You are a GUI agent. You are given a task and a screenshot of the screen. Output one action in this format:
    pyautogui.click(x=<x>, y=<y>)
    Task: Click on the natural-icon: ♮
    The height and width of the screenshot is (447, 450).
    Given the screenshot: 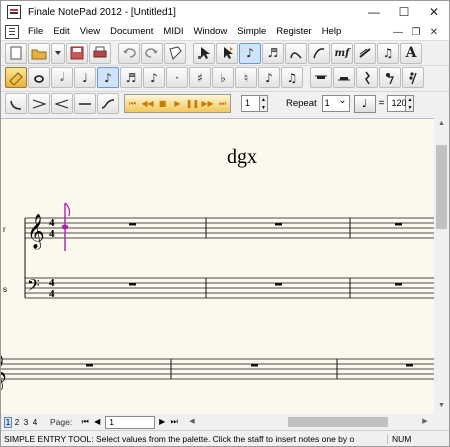 What is the action you would take?
    pyautogui.click(x=246, y=77)
    